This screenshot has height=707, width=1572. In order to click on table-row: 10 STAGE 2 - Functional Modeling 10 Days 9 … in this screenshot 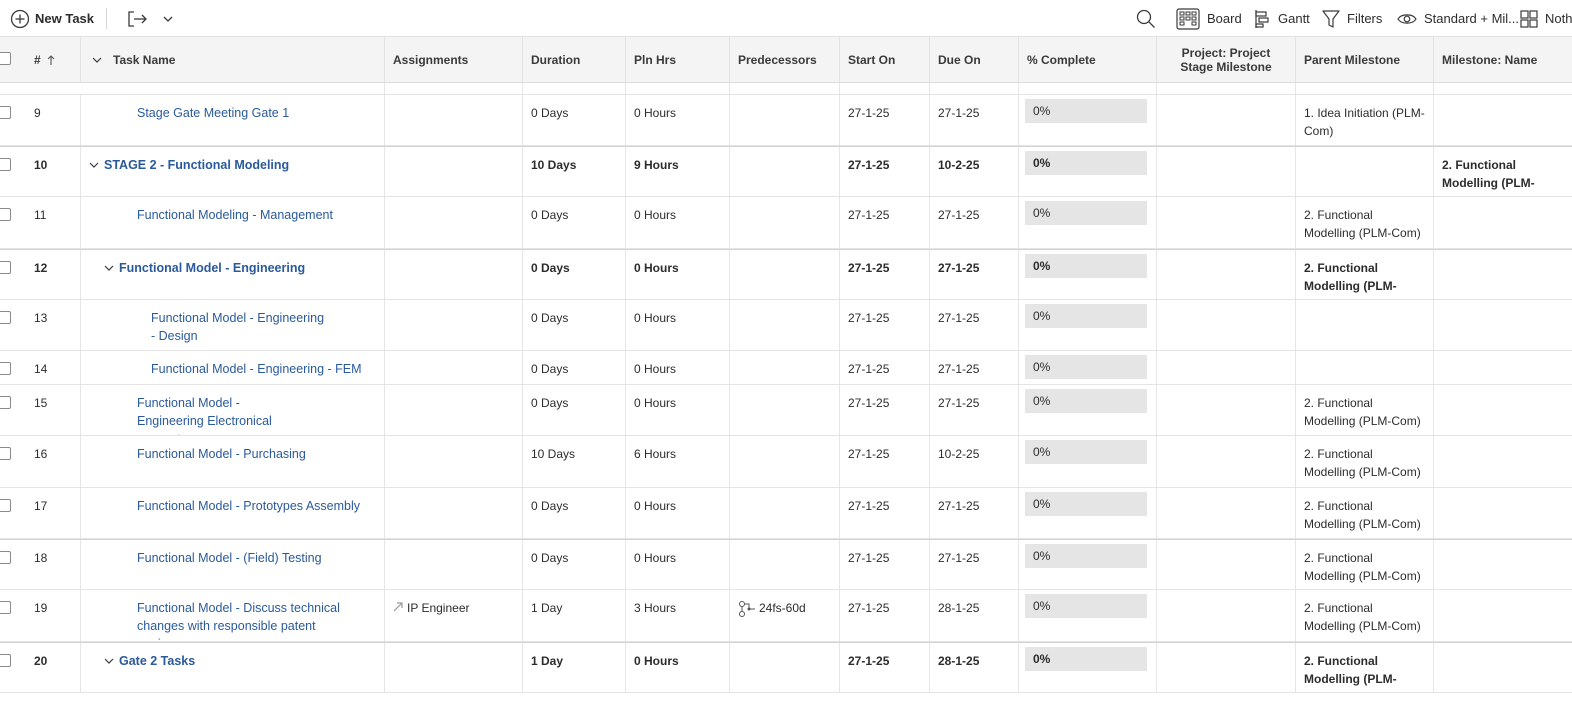, I will do `click(786, 171)`.